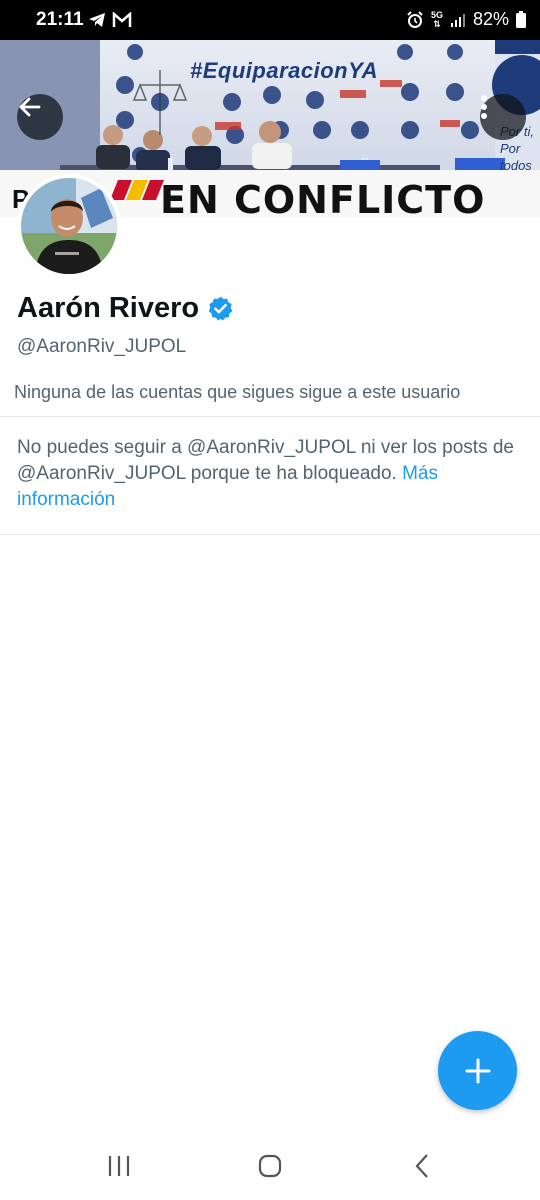 The image size is (540, 1200). What do you see at coordinates (415, 19) in the screenshot?
I see `alarm-icon` at bounding box center [415, 19].